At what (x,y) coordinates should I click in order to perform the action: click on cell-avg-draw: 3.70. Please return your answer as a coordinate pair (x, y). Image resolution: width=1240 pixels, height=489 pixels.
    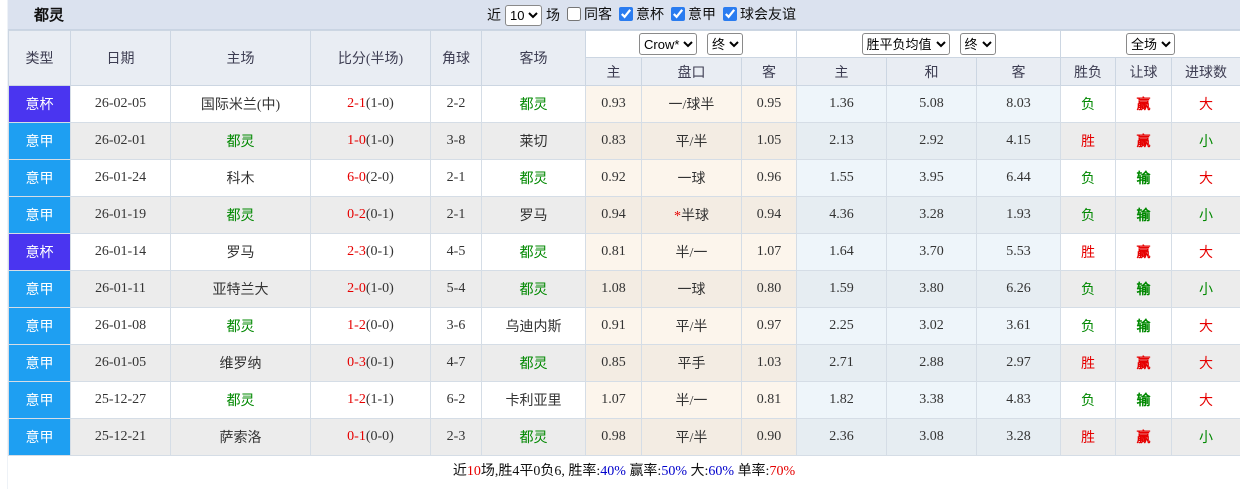
    Looking at the image, I should click on (931, 252).